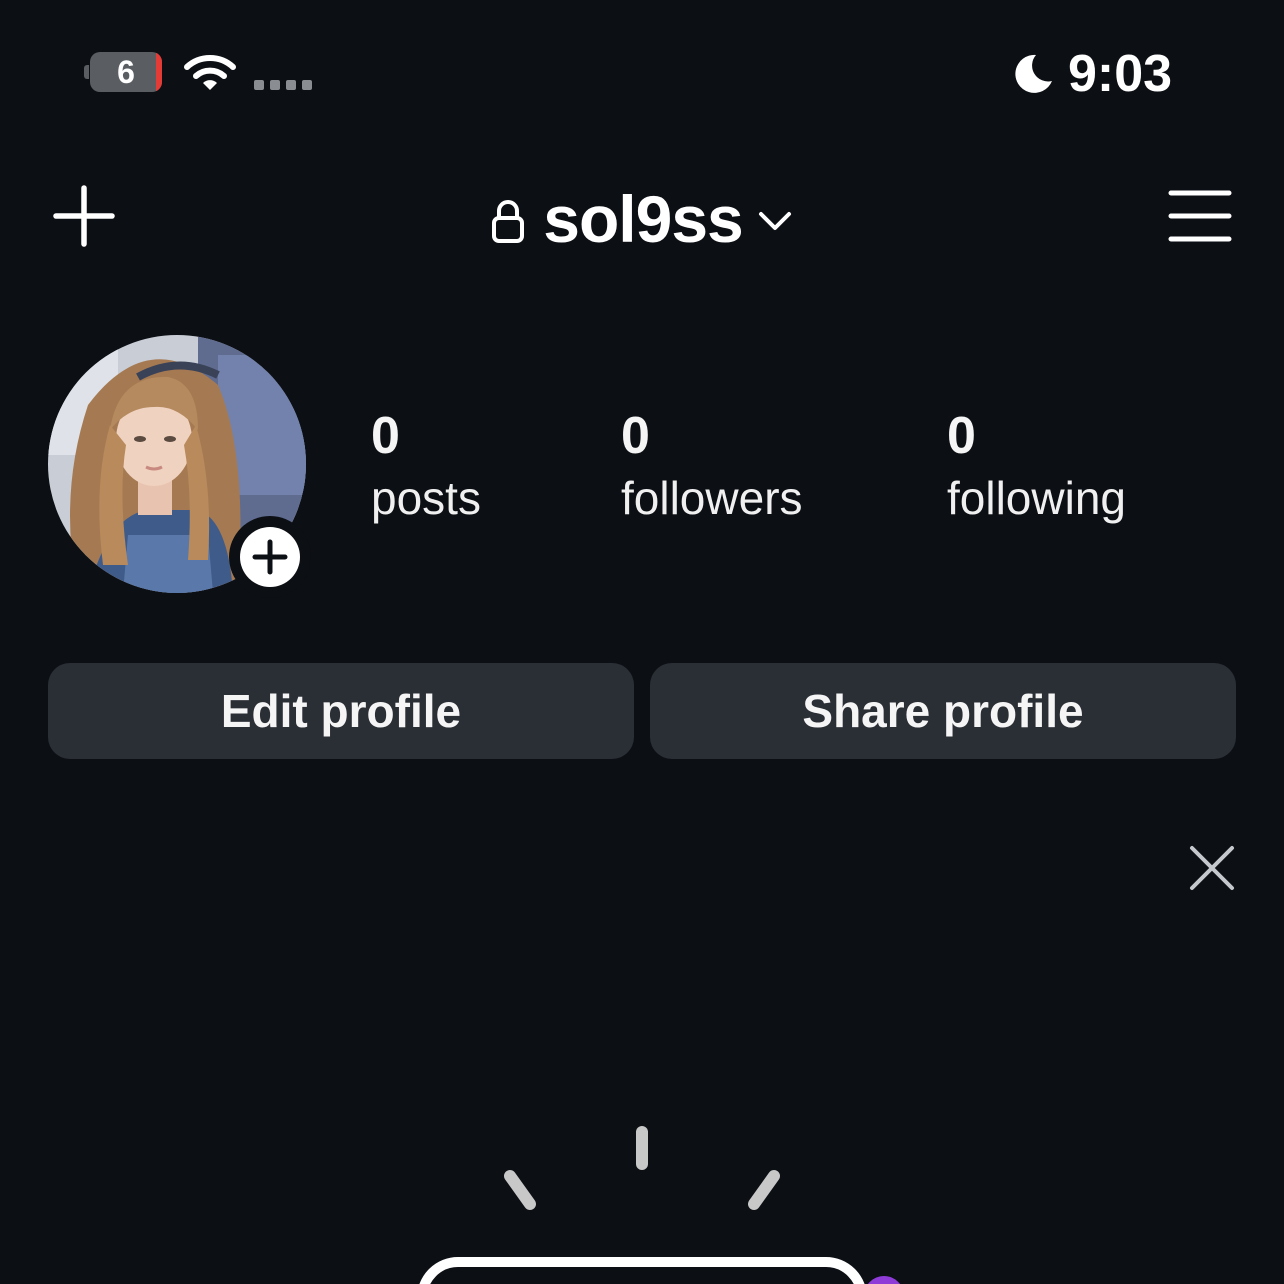 This screenshot has width=1284, height=1284. Describe the element at coordinates (961, 436) in the screenshot. I see `following-count: 0` at that location.